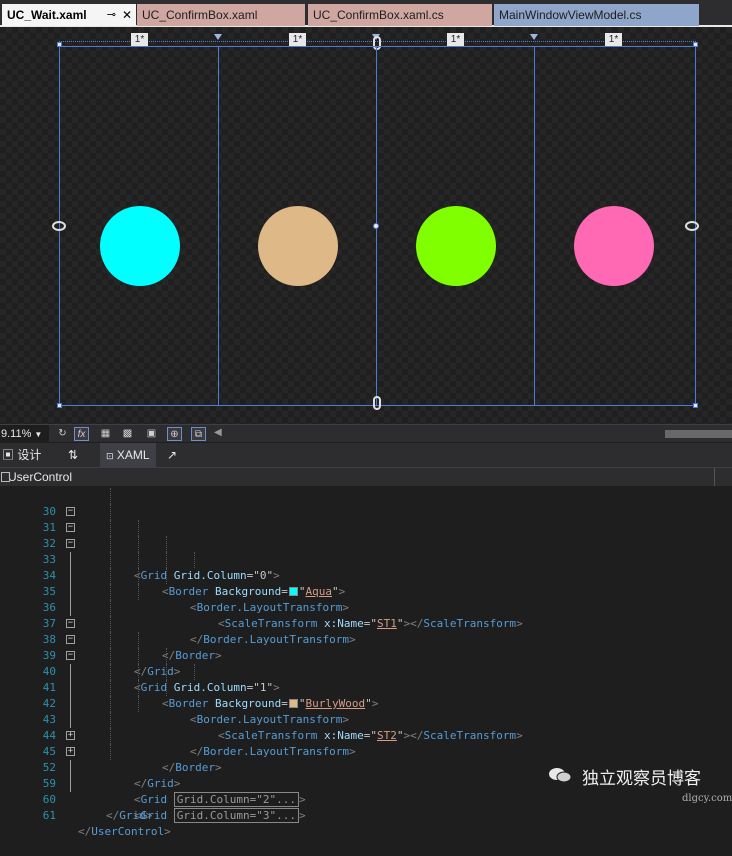 Image resolution: width=732 pixels, height=856 pixels. Describe the element at coordinates (366, 455) in the screenshot. I see `split-view-bar: ▣ 设计 ⇅ ⊡ XAML ↗` at that location.